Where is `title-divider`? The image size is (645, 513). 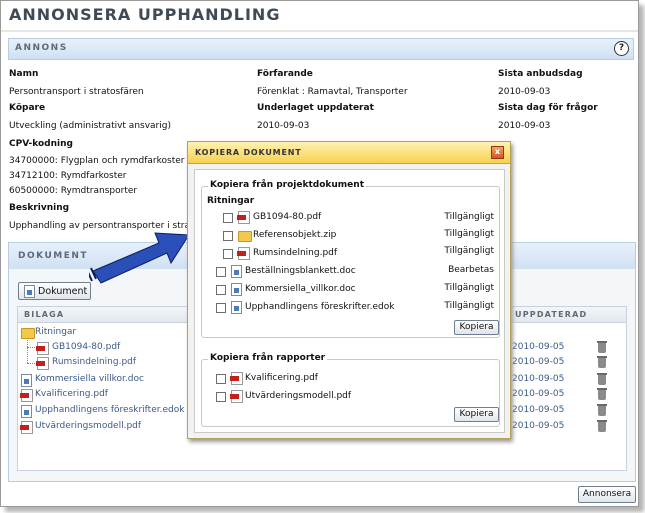 title-divider is located at coordinates (319, 31).